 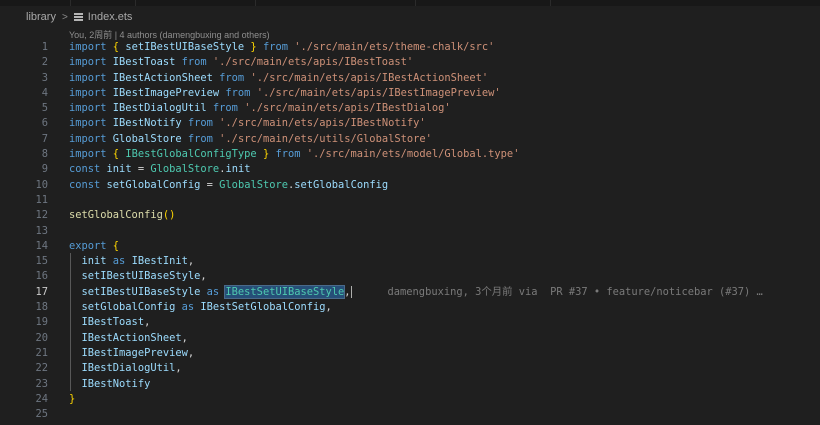 I want to click on code-token: './src/main/ets/apis/IBestNotify', so click(x=322, y=123).